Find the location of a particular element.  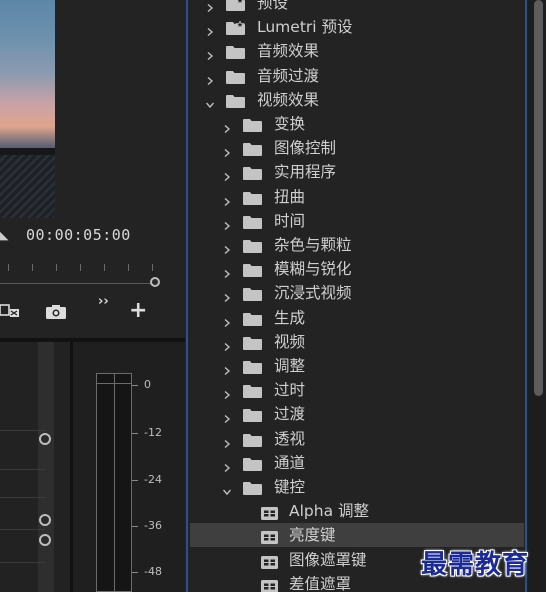

time-ruler is located at coordinates (81, 273).